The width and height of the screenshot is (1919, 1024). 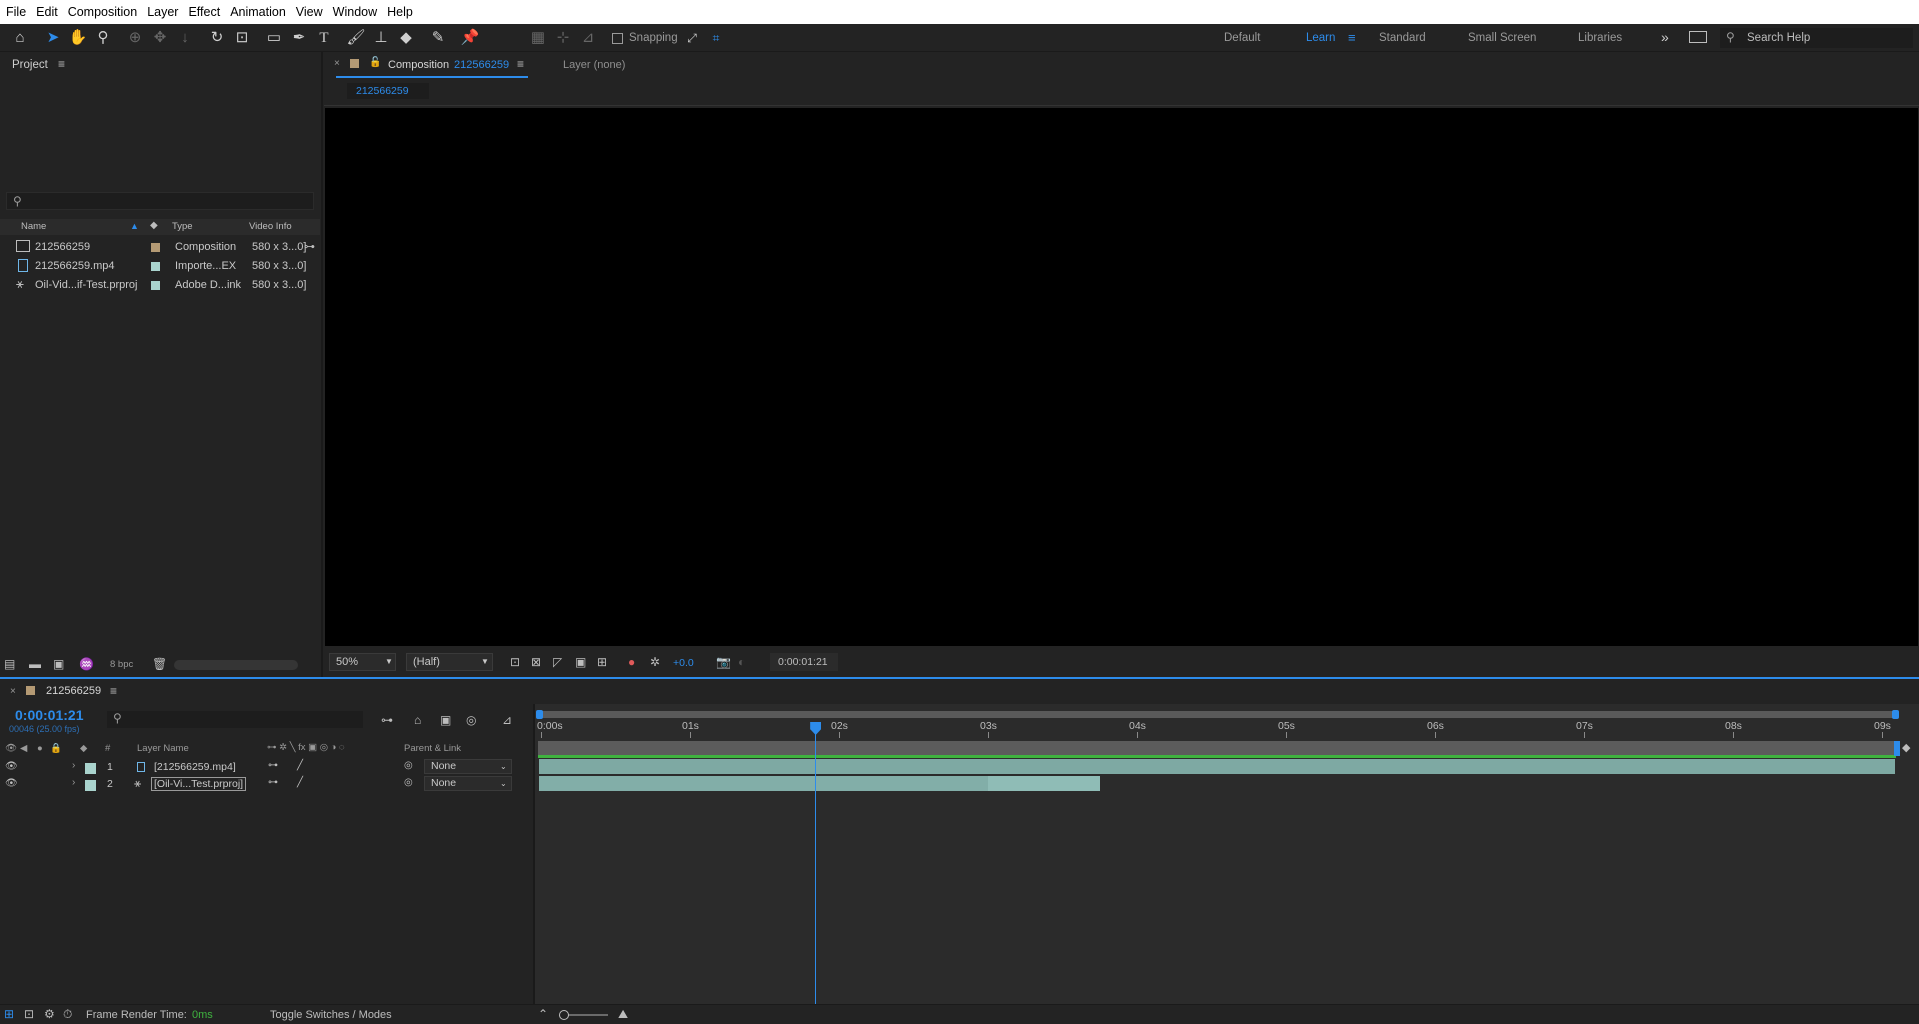 I want to click on lock-icon: 🔓, so click(x=375, y=62).